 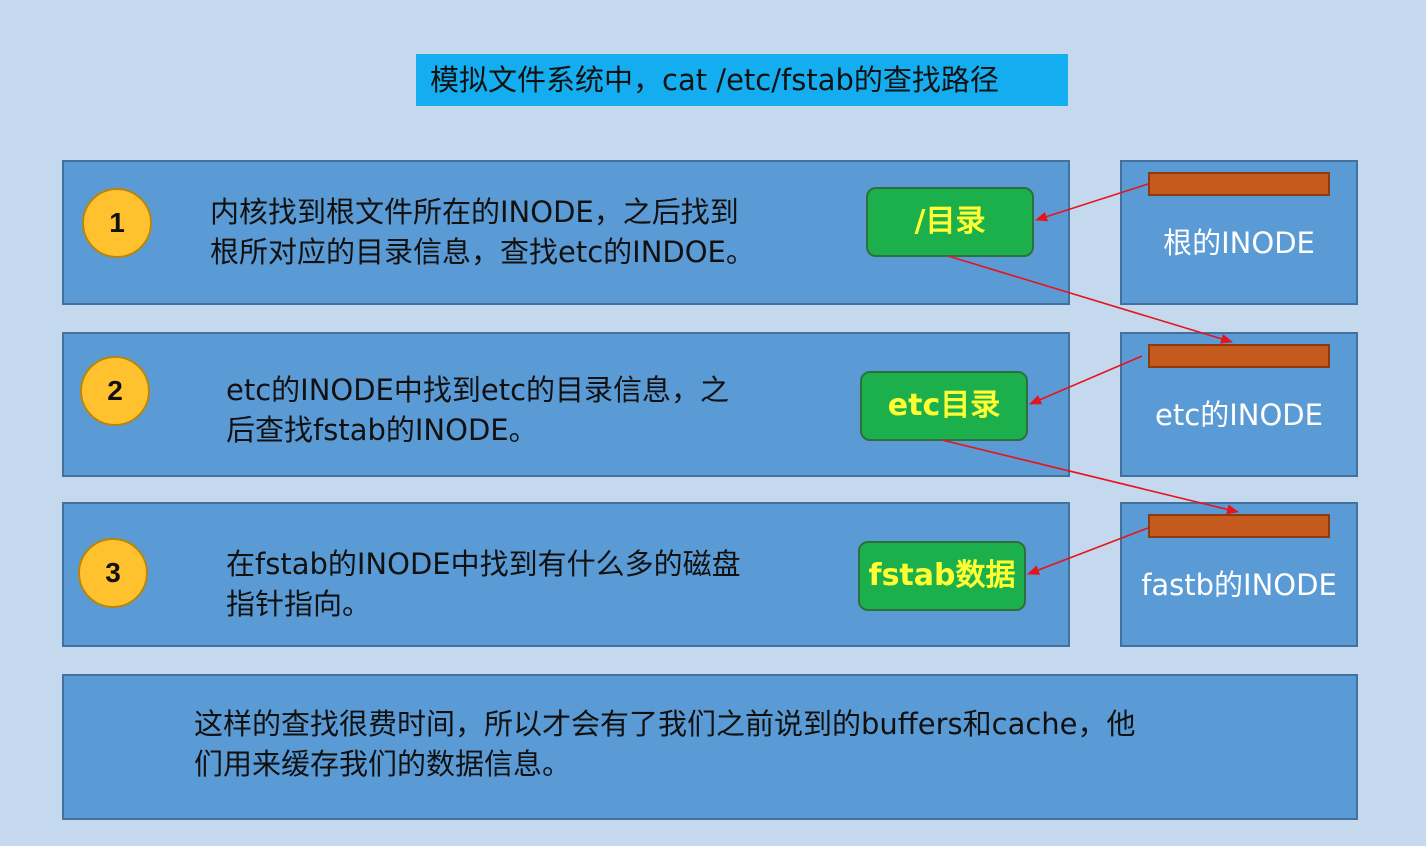 I want to click on arrow-fstab-inode-to-fstab-data, so click(x=1088, y=551).